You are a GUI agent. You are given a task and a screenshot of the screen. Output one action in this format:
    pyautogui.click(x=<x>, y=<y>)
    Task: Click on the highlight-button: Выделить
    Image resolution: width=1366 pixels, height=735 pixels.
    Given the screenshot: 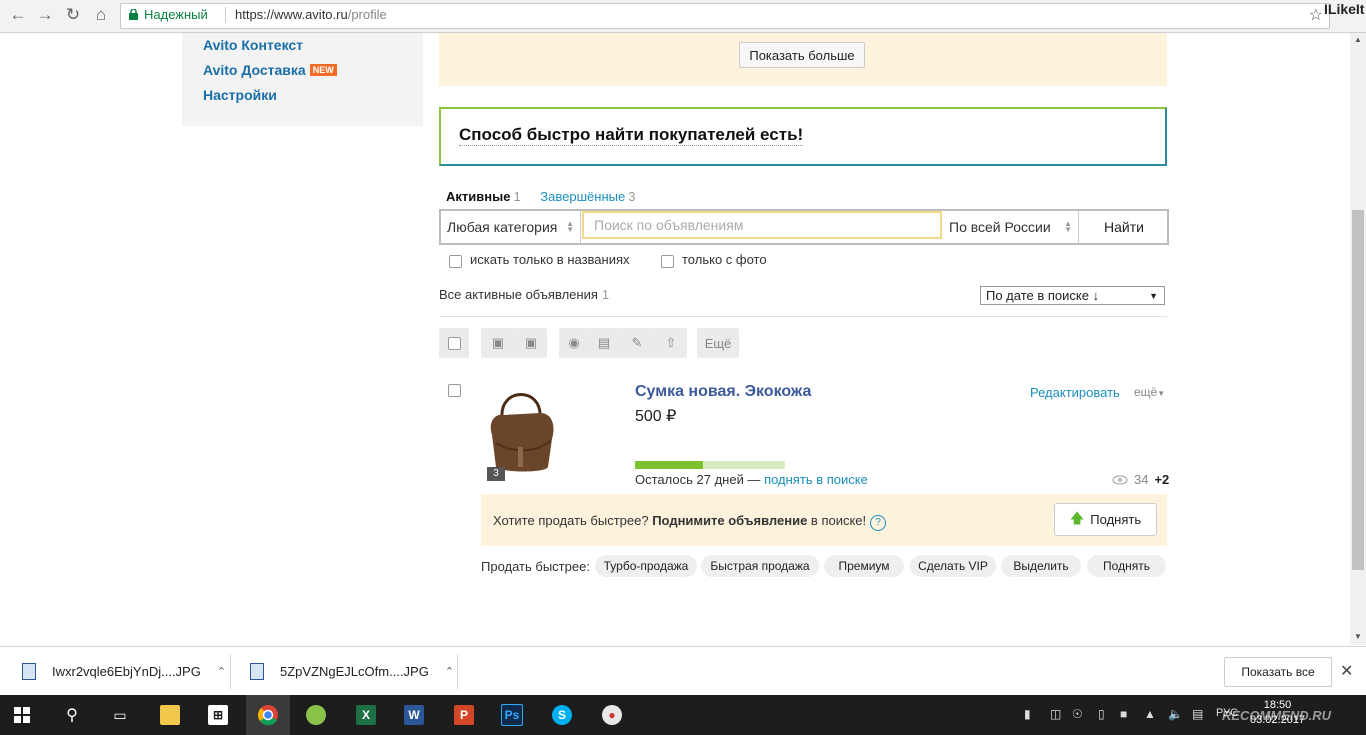 What is the action you would take?
    pyautogui.click(x=1041, y=566)
    